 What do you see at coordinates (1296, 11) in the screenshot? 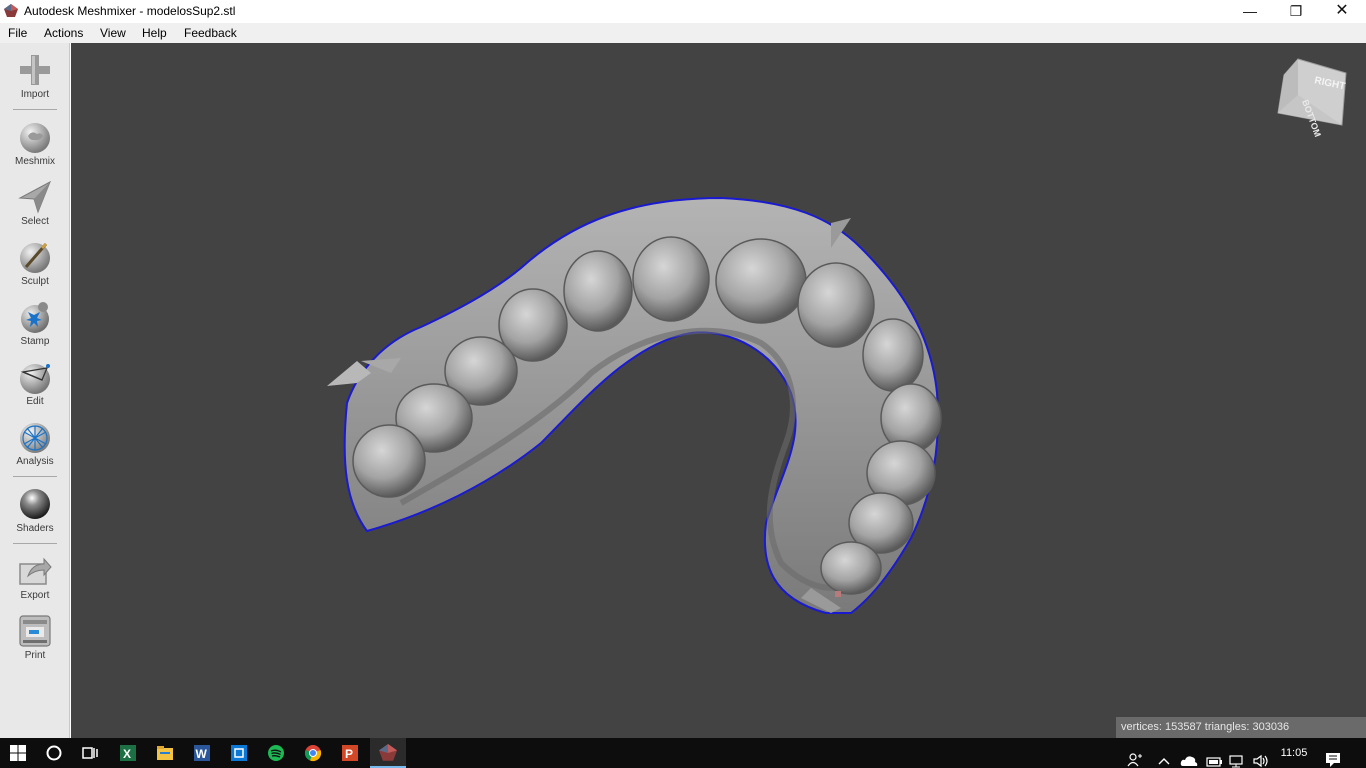
I see `restore-button: ❐` at bounding box center [1296, 11].